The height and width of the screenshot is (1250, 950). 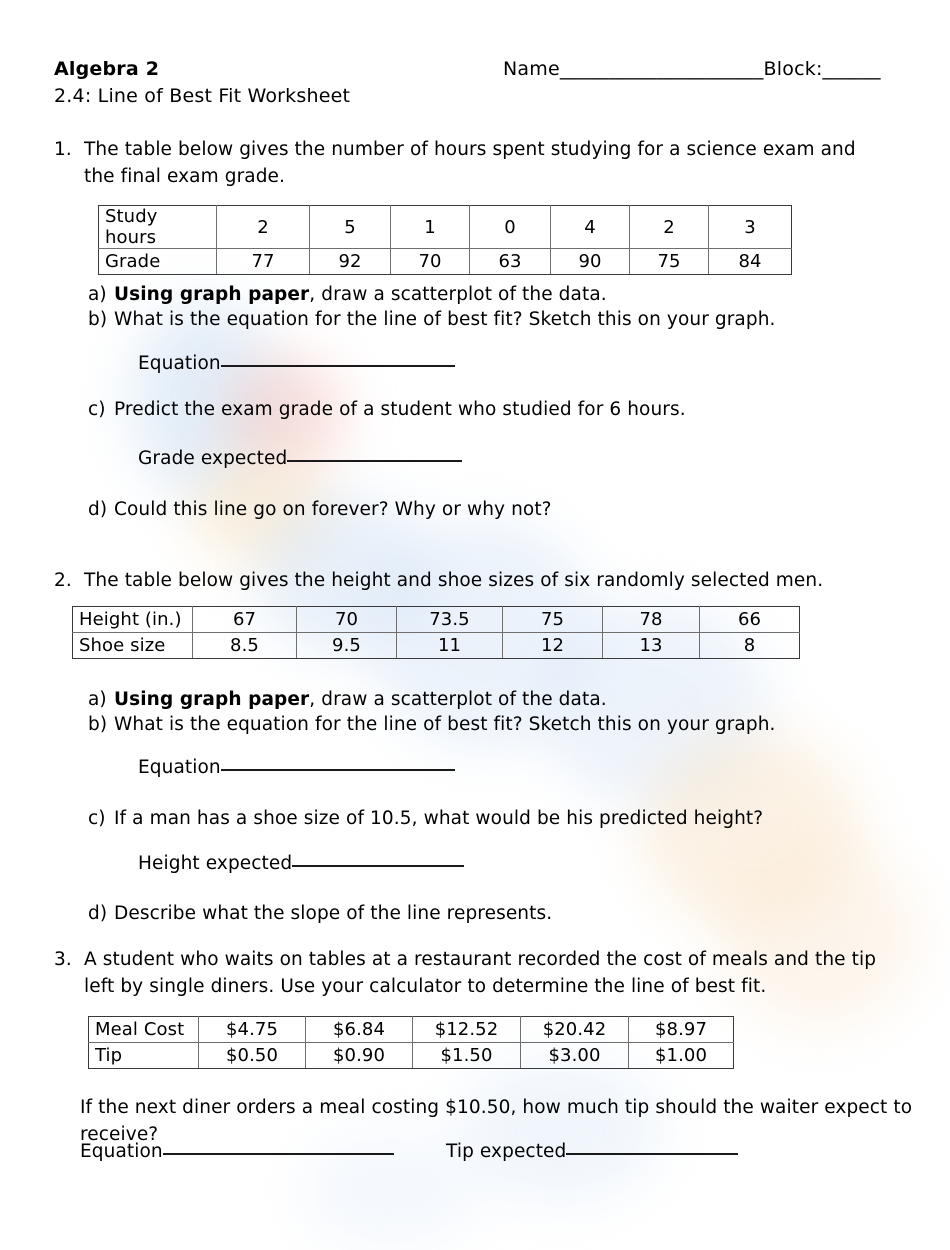 What do you see at coordinates (143, 1029) in the screenshot?
I see `row-label: Meal Cost` at bounding box center [143, 1029].